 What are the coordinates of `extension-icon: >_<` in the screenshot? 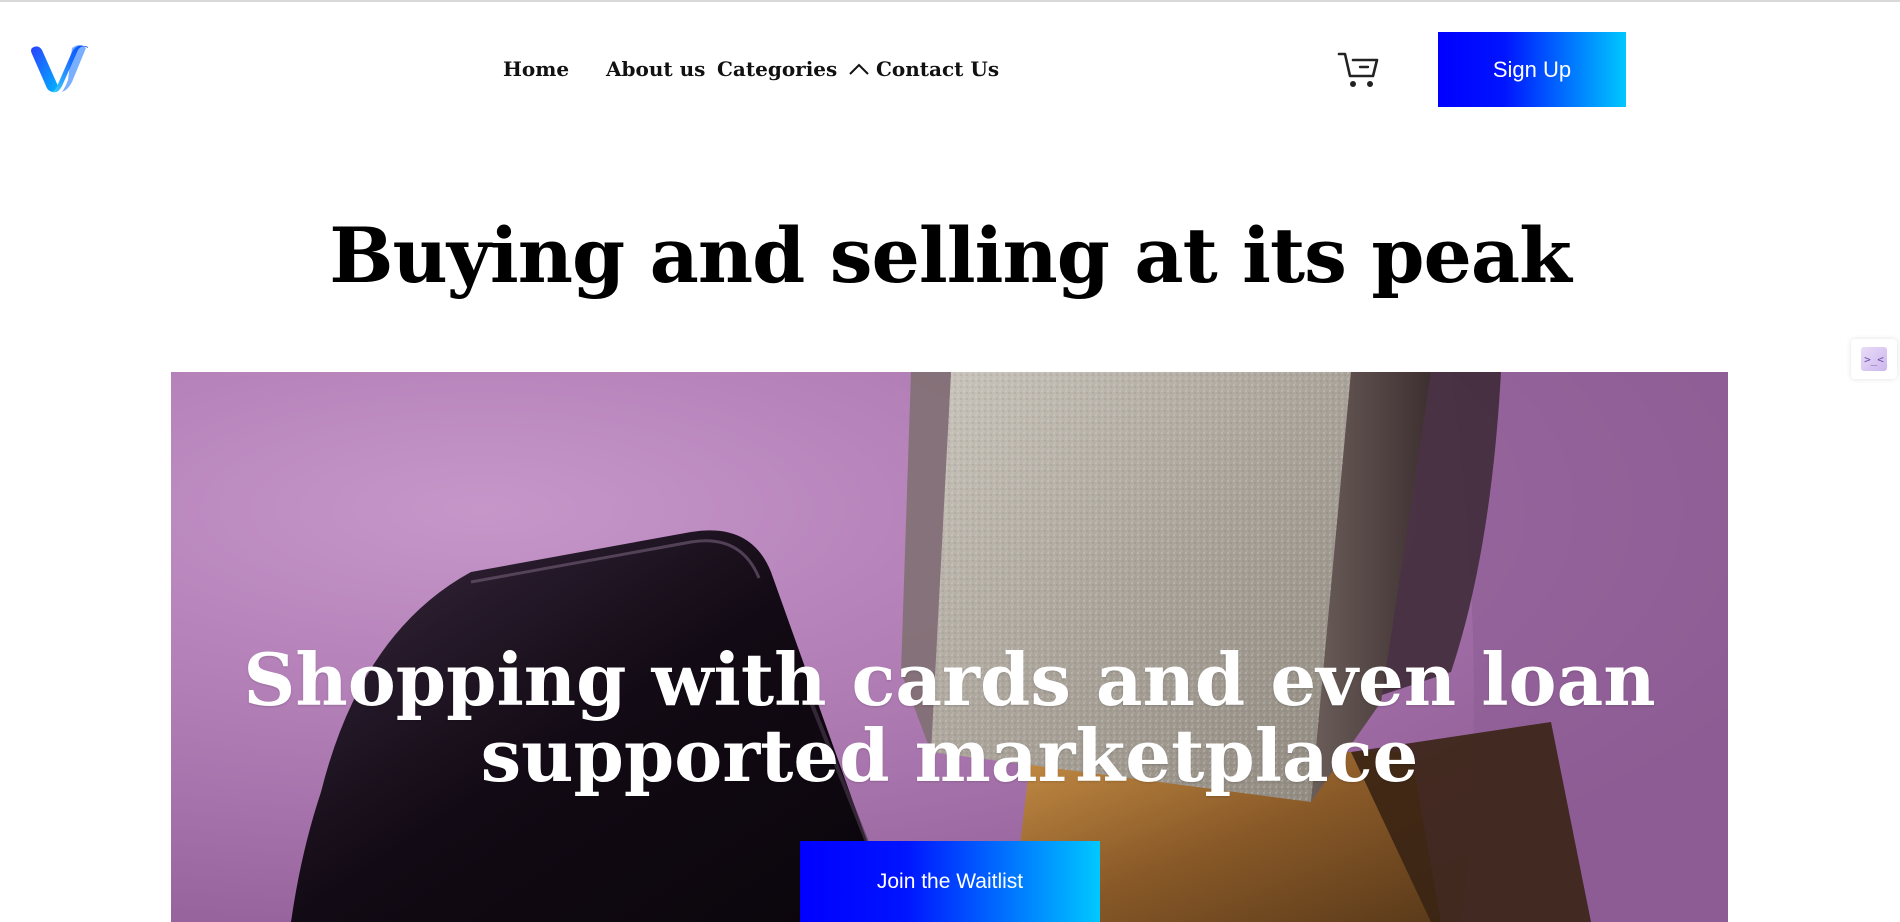 It's located at (1874, 359).